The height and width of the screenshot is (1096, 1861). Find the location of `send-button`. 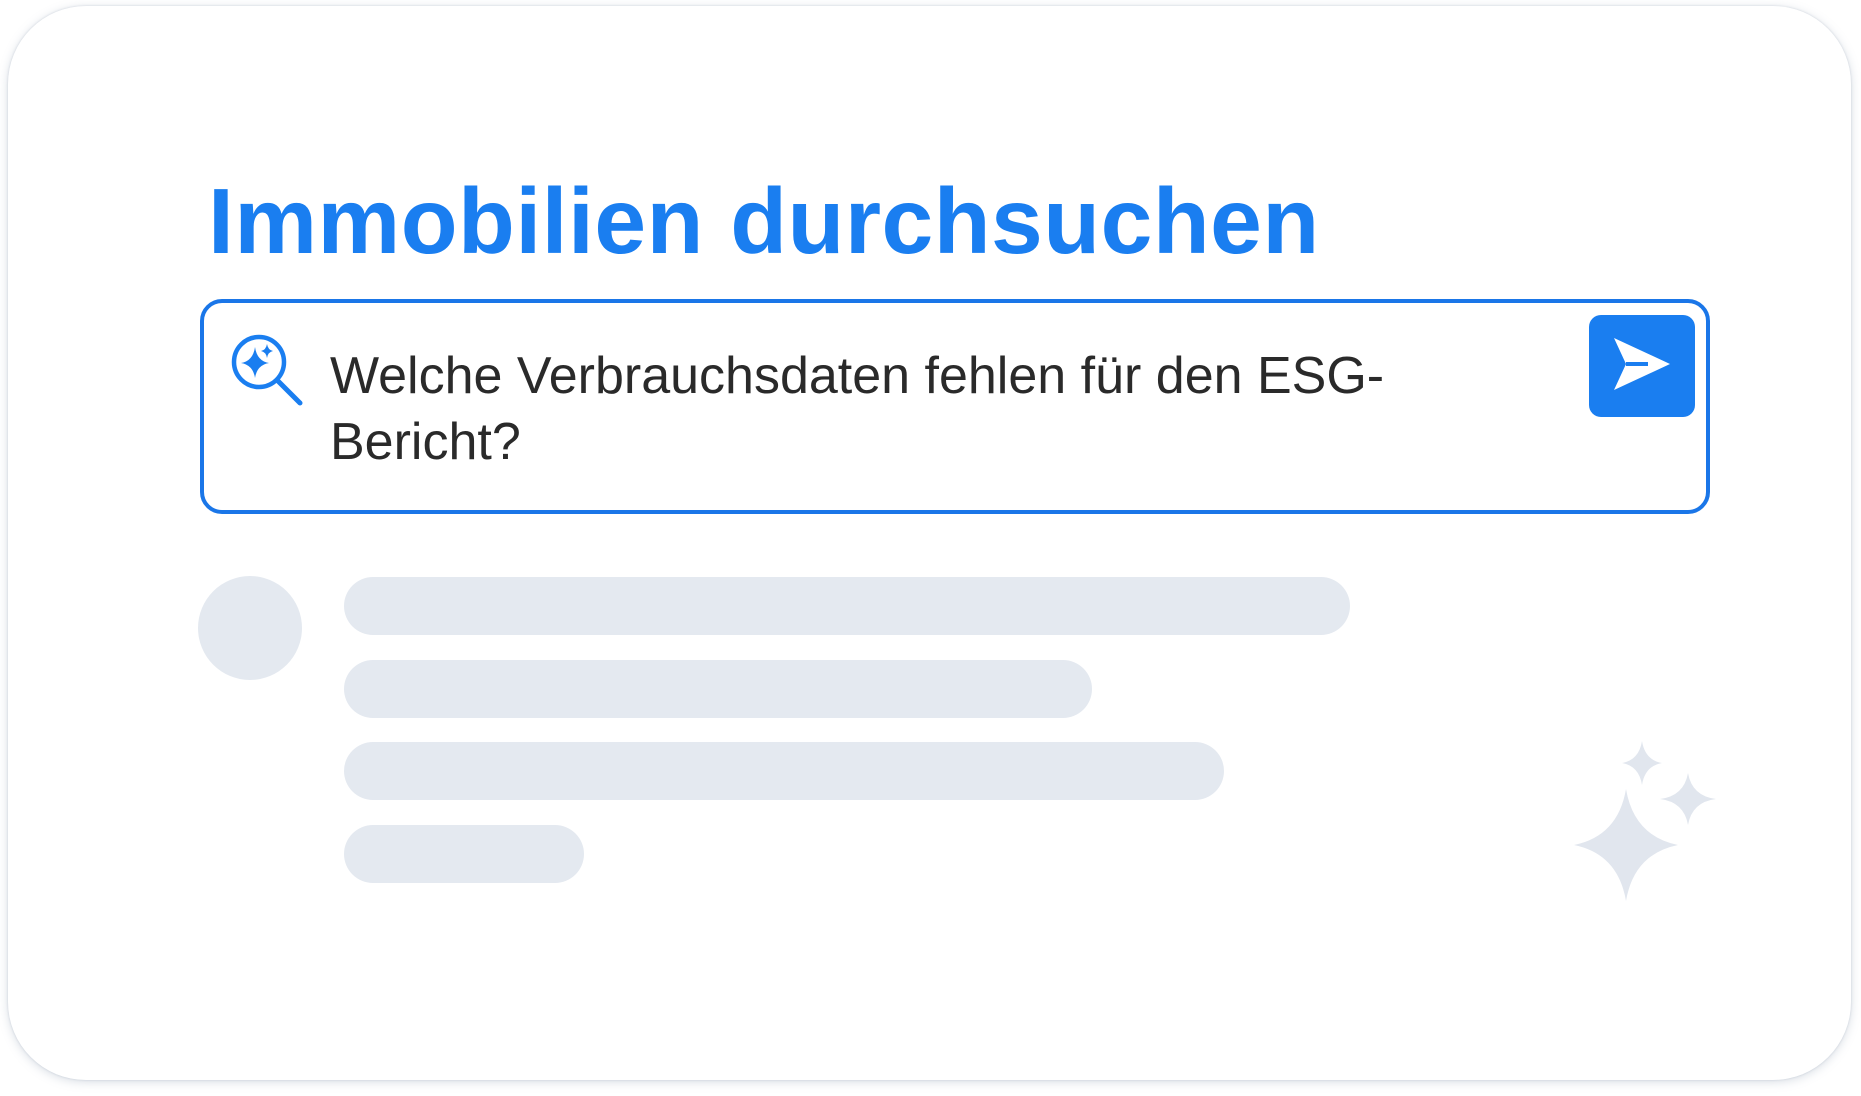

send-button is located at coordinates (1642, 366).